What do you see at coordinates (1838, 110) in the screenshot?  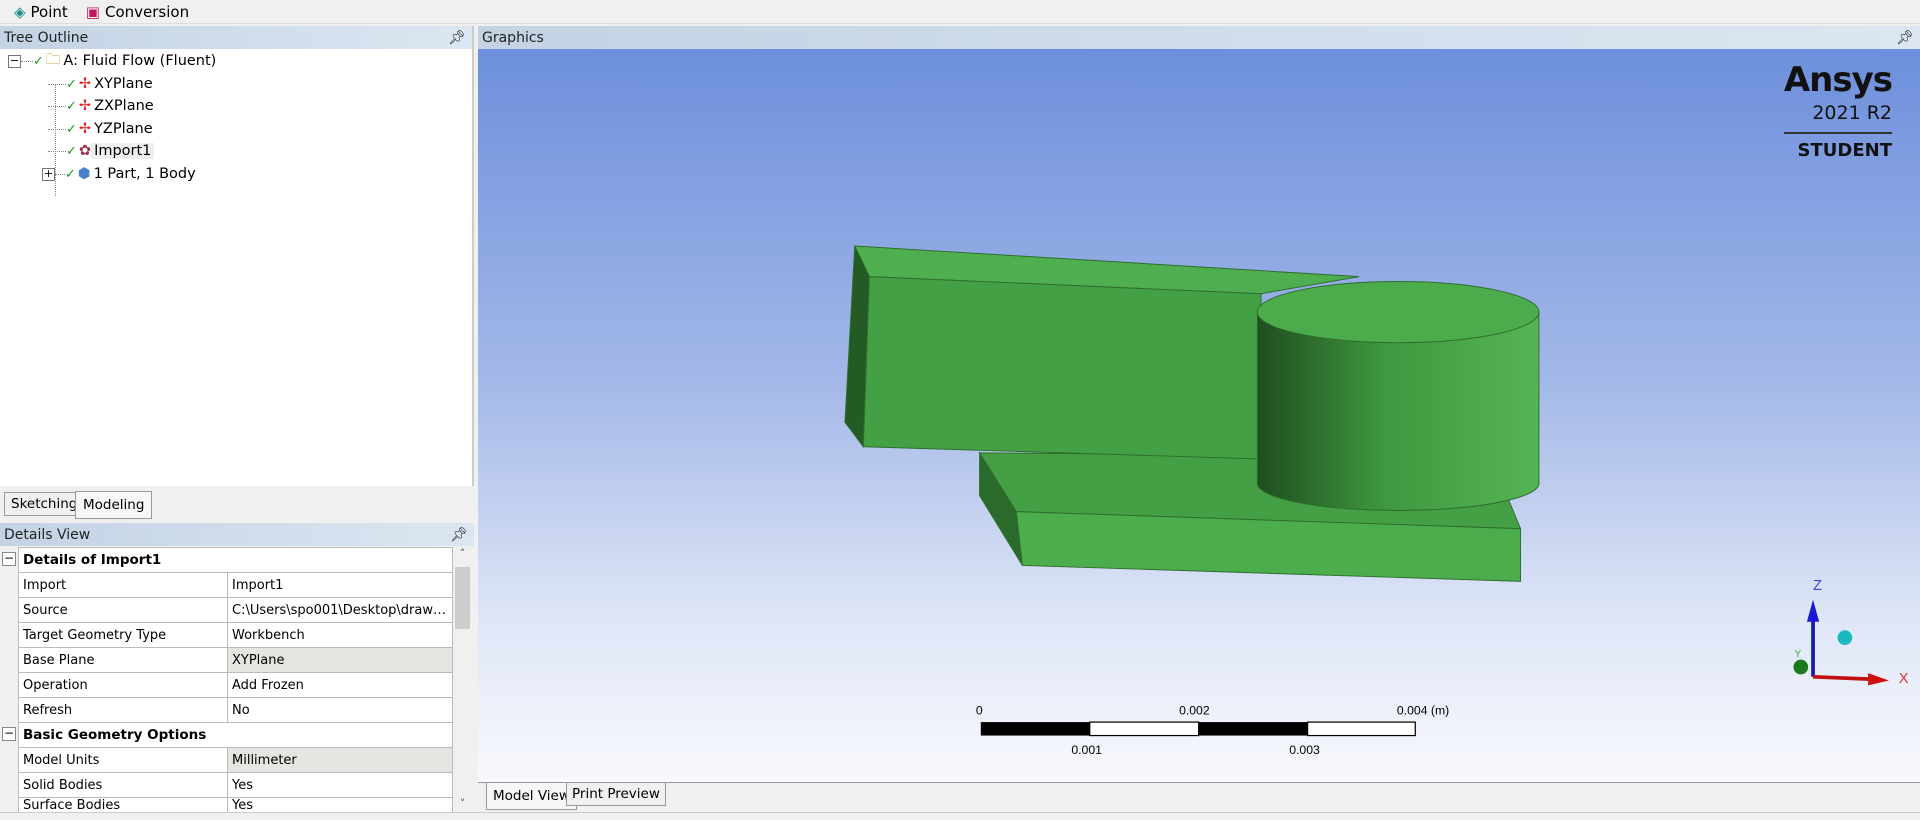 I see `ansys-logo: Ansys 2021 R2 STUDENT` at bounding box center [1838, 110].